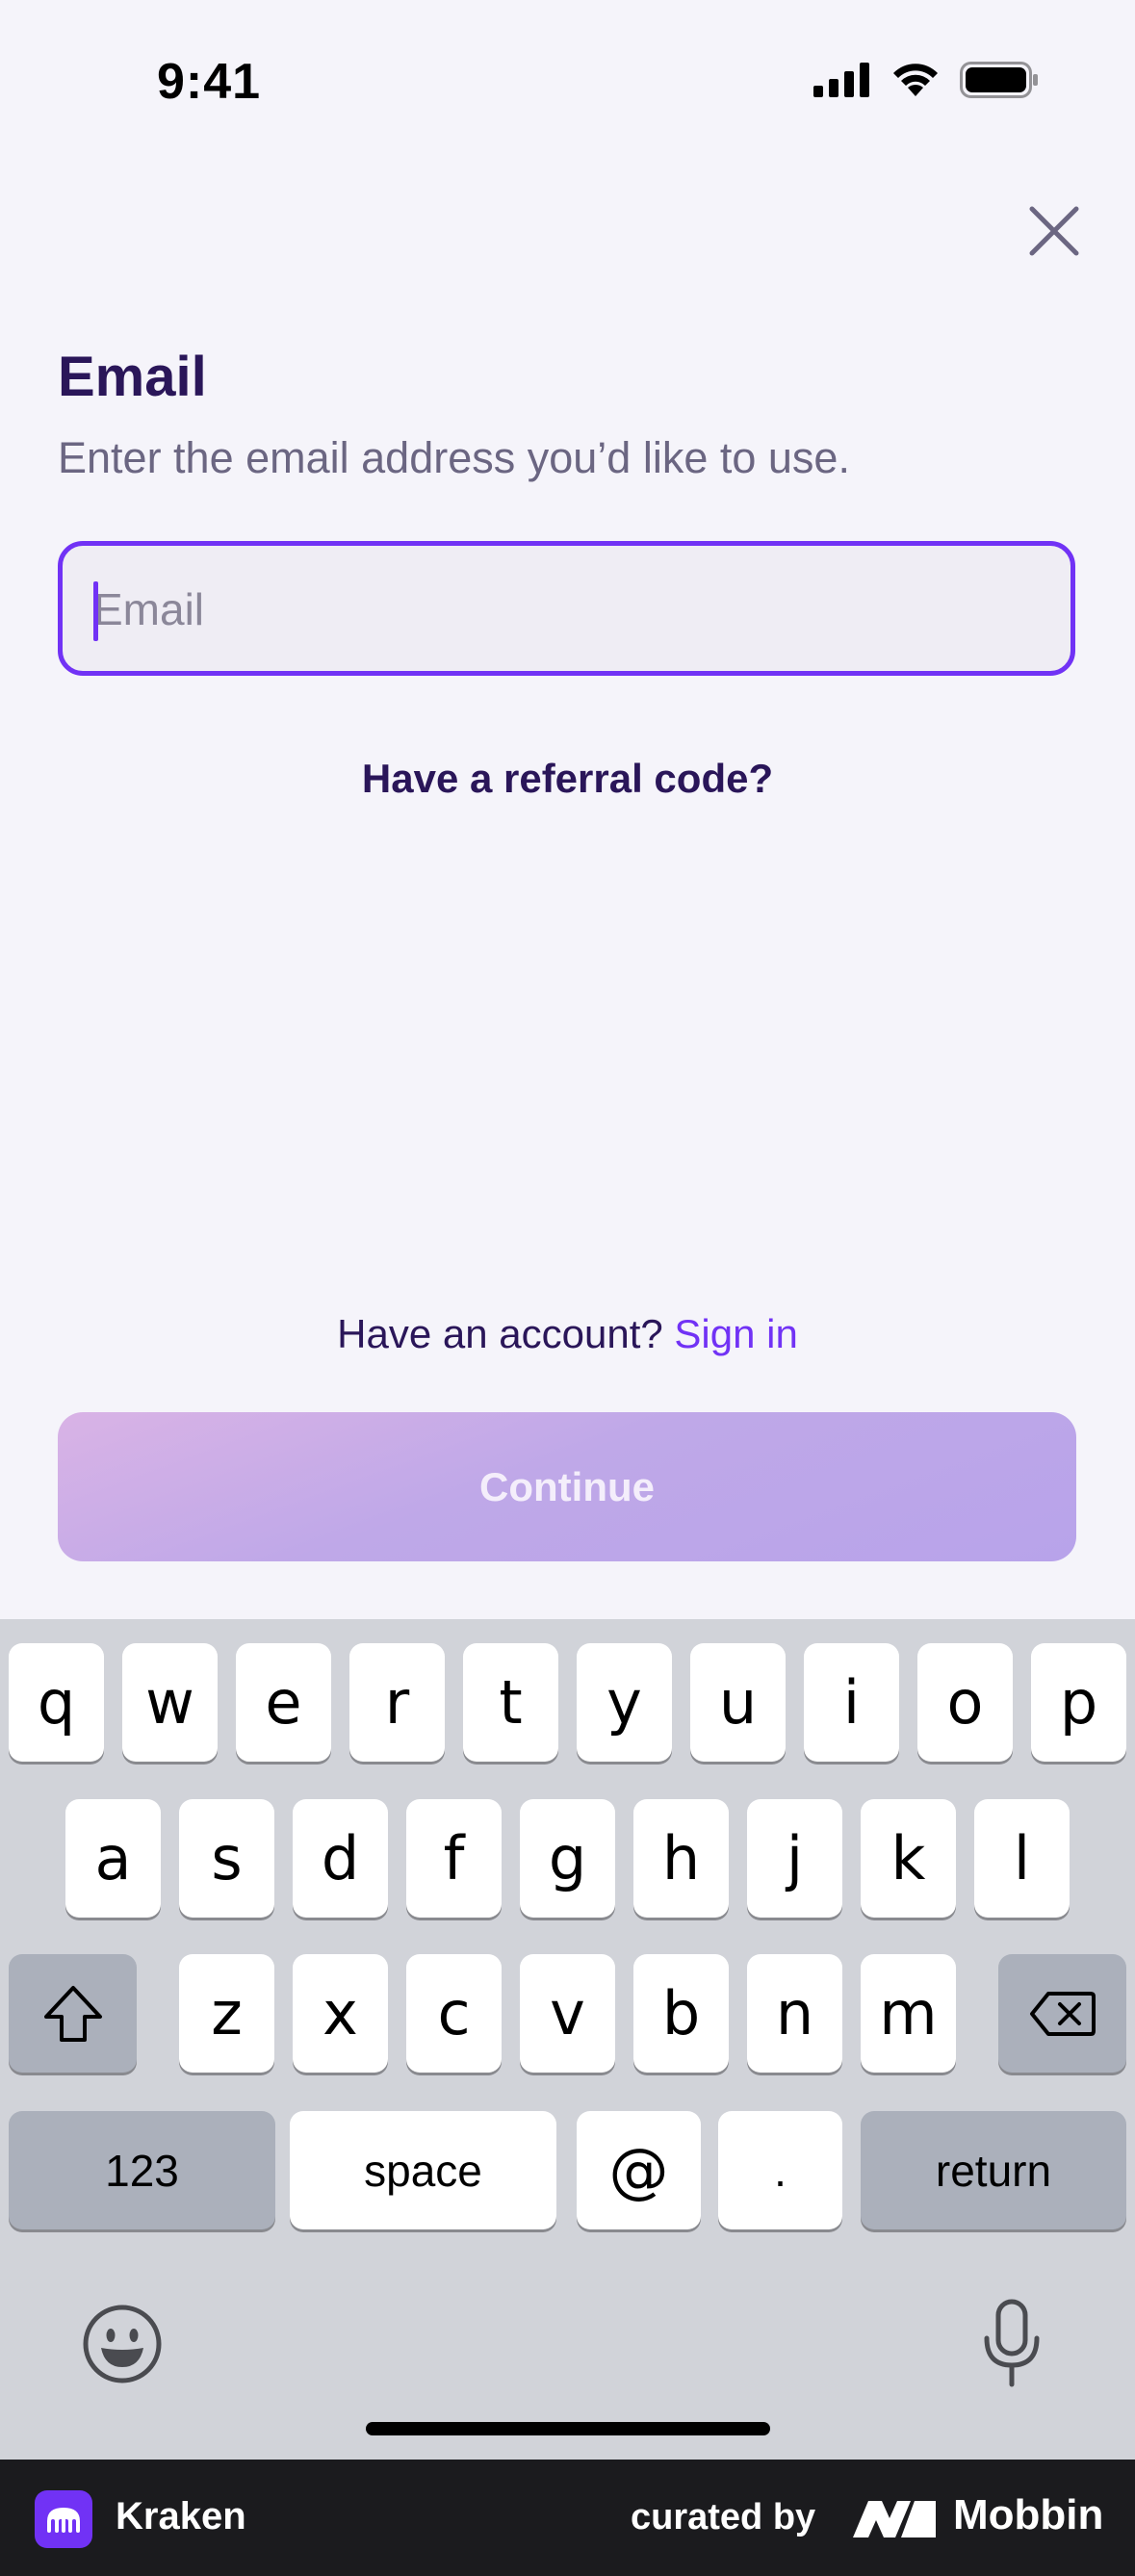 The image size is (1135, 2576). Describe the element at coordinates (568, 2428) in the screenshot. I see `home-indicator` at that location.